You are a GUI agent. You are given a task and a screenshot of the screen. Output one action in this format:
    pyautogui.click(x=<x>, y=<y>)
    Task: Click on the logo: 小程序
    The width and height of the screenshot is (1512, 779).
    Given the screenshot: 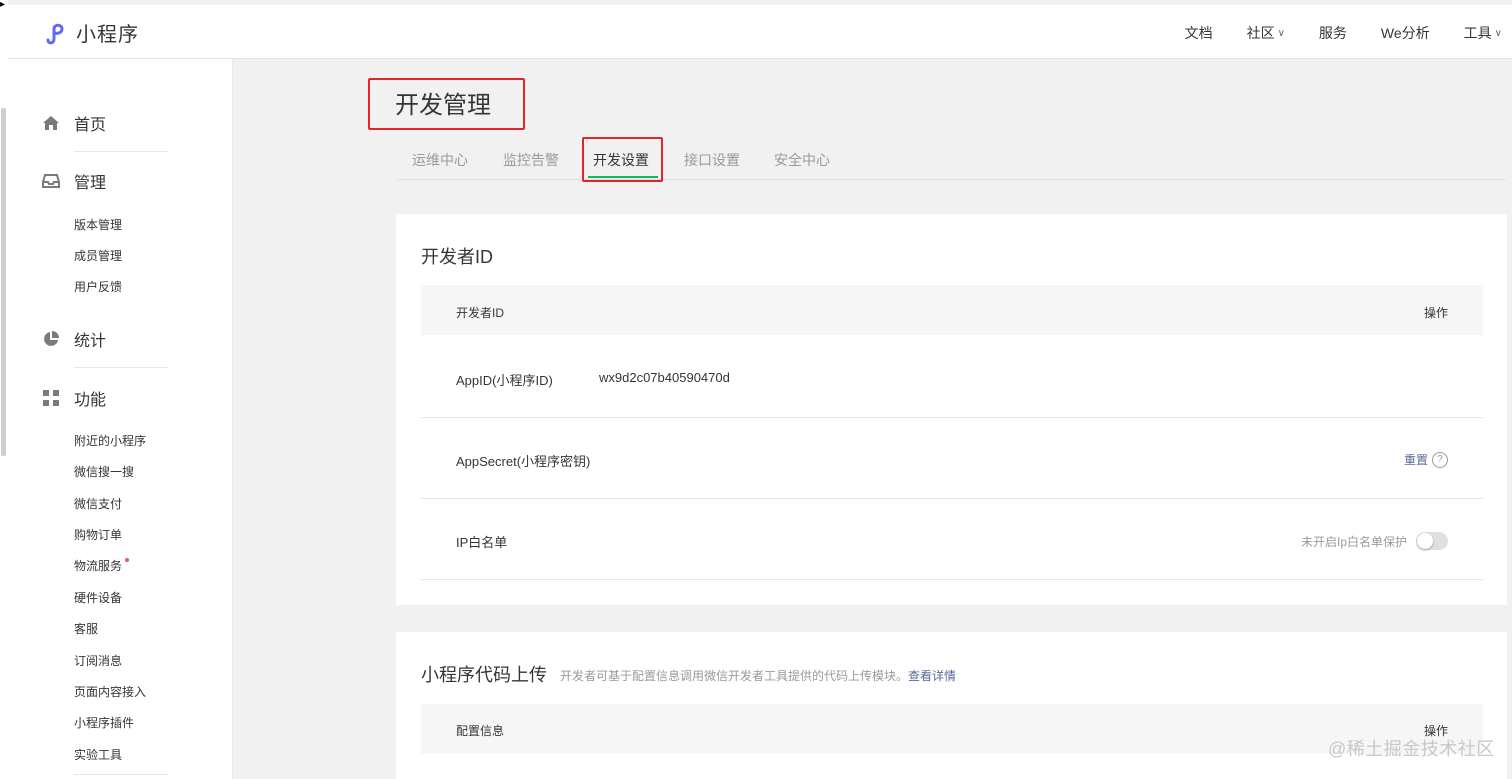 What is the action you would take?
    pyautogui.click(x=90, y=32)
    